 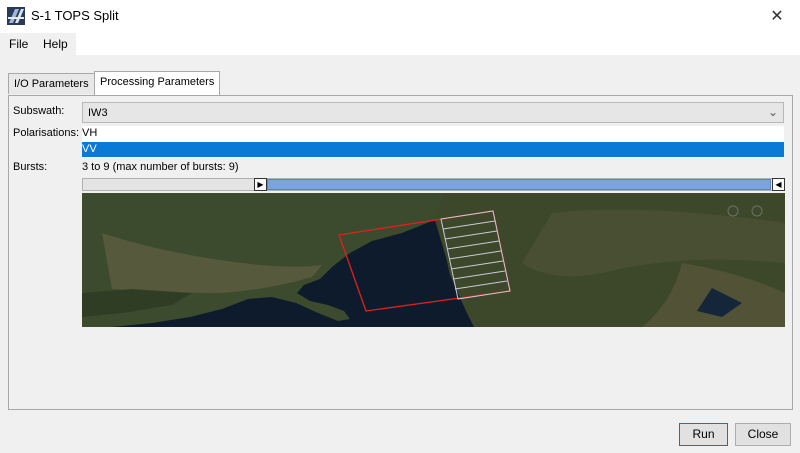 I want to click on window-title: S-1 TOPS Split, so click(x=75, y=15).